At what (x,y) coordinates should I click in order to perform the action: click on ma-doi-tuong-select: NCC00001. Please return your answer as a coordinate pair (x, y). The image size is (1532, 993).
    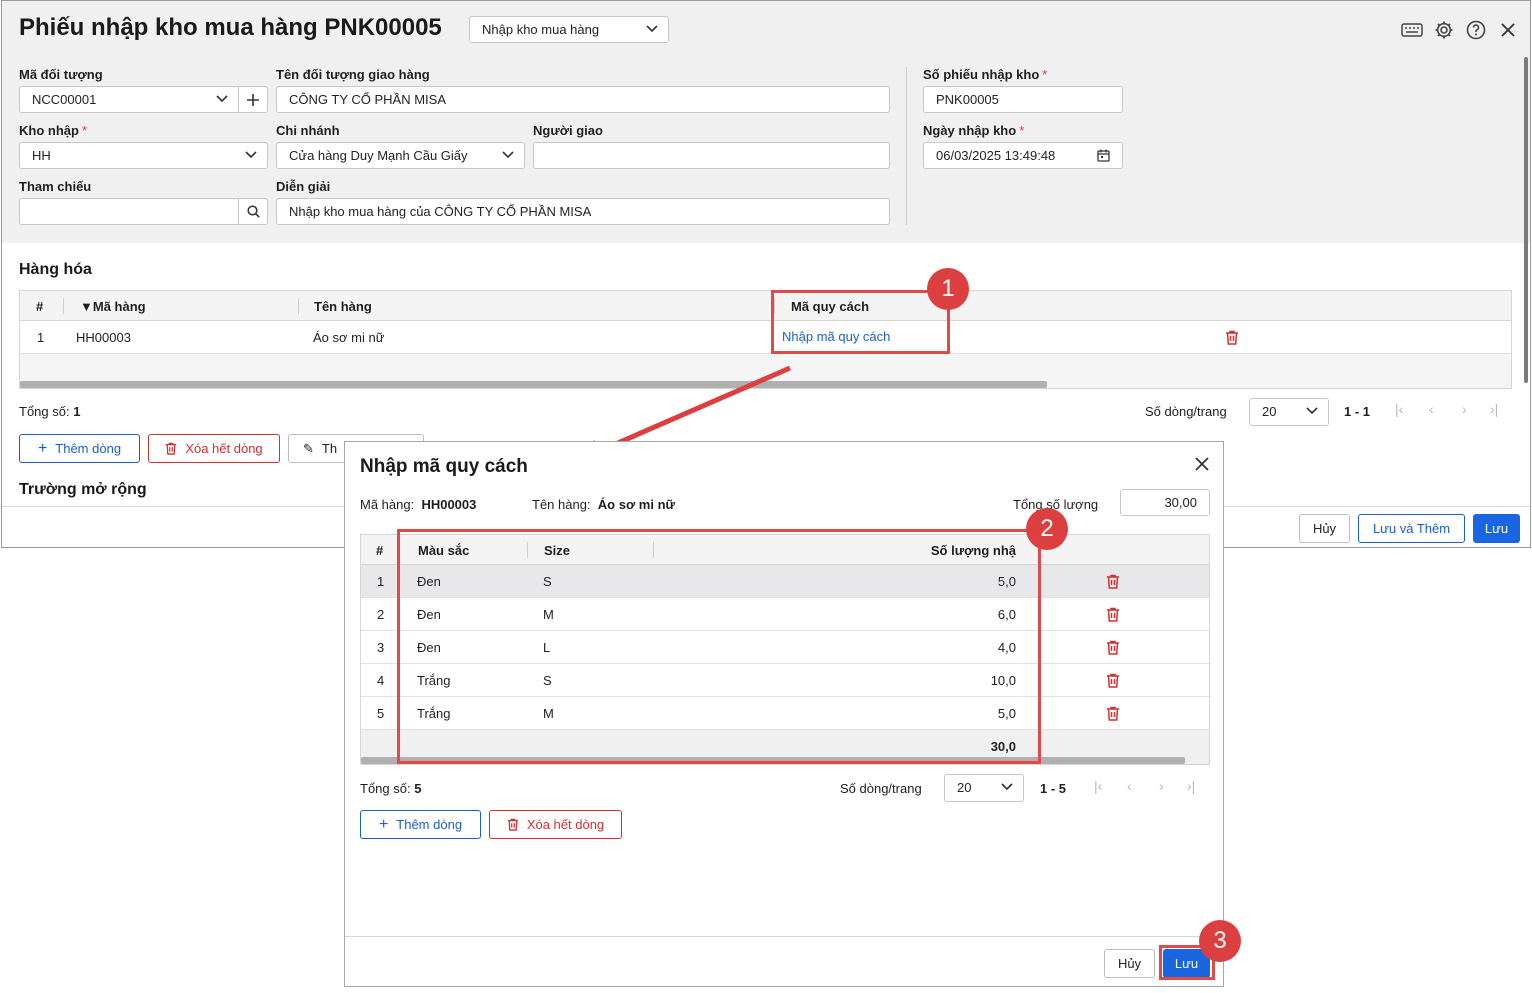
    Looking at the image, I should click on (129, 99).